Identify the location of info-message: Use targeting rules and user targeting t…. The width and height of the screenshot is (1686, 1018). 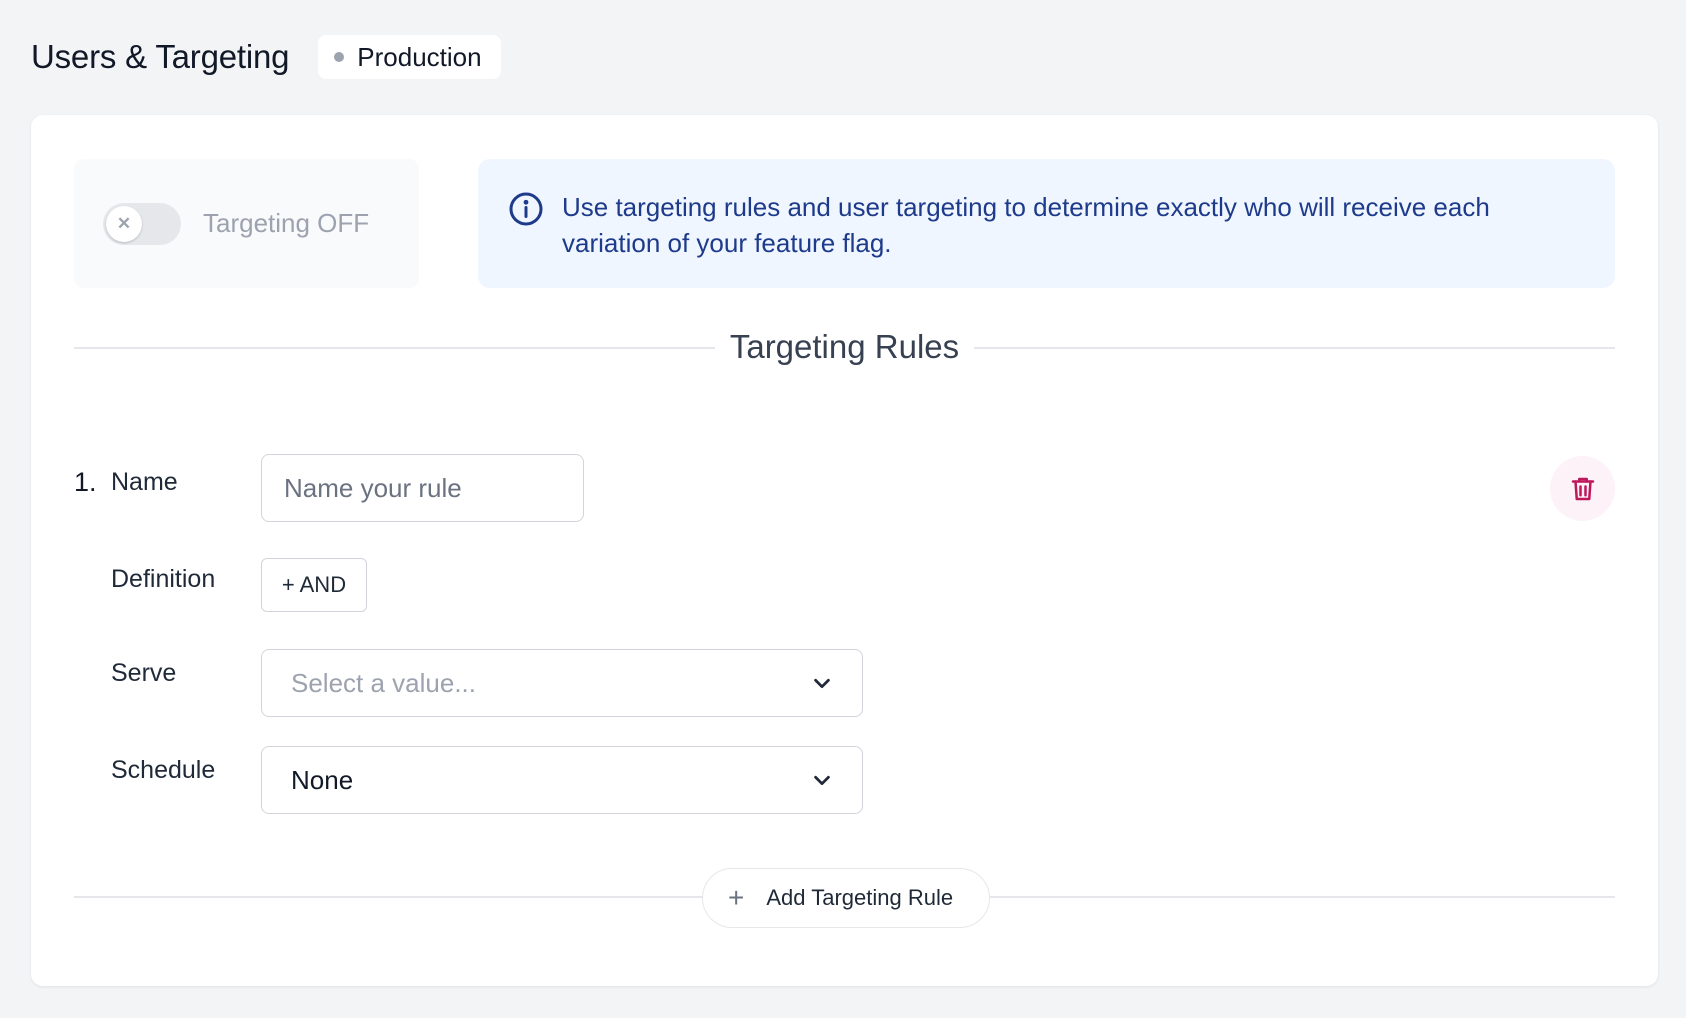
(1026, 225).